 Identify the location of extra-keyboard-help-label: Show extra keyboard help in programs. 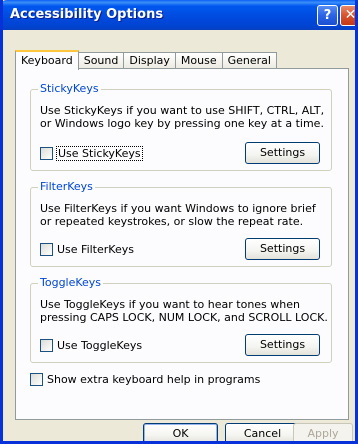
(153, 379).